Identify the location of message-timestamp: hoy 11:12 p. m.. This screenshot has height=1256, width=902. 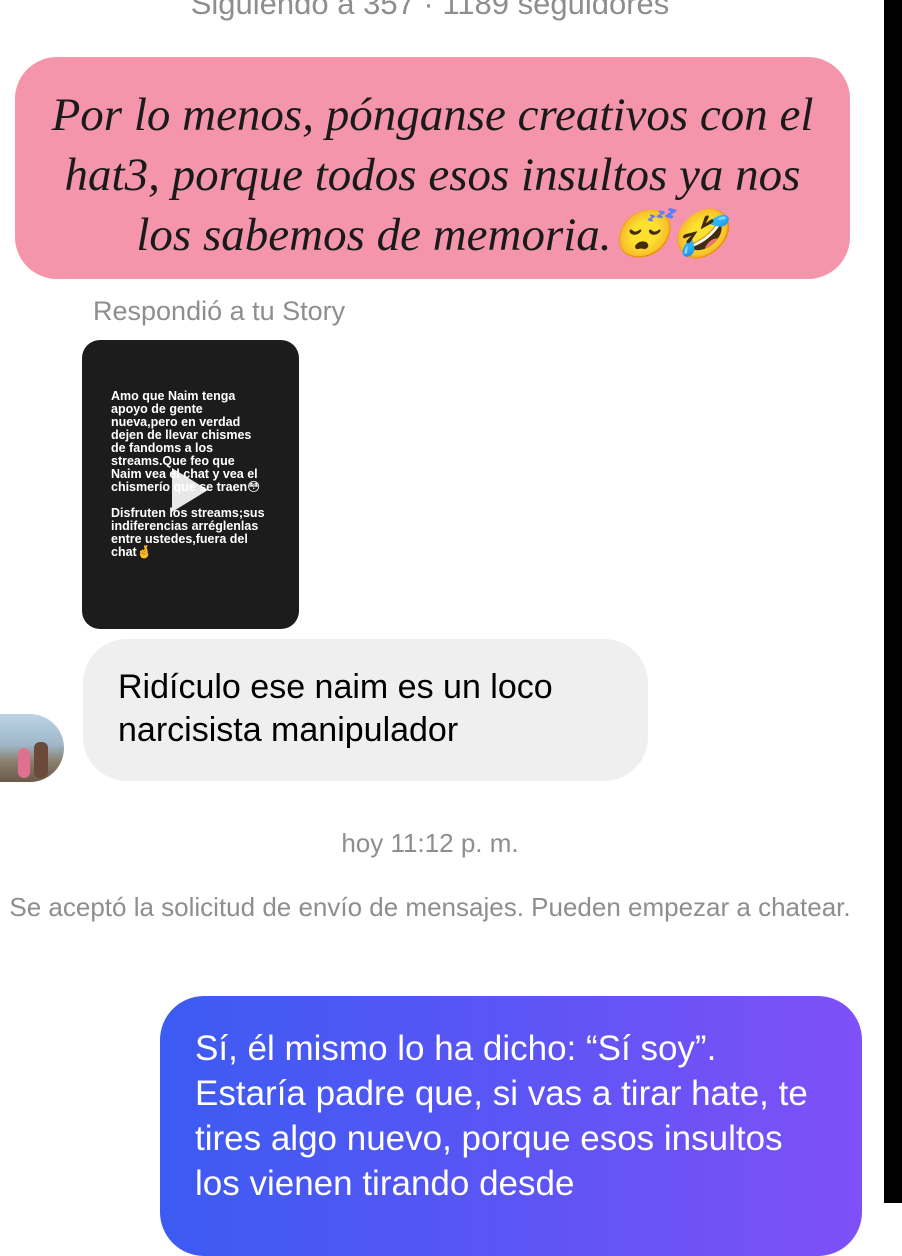
(430, 843).